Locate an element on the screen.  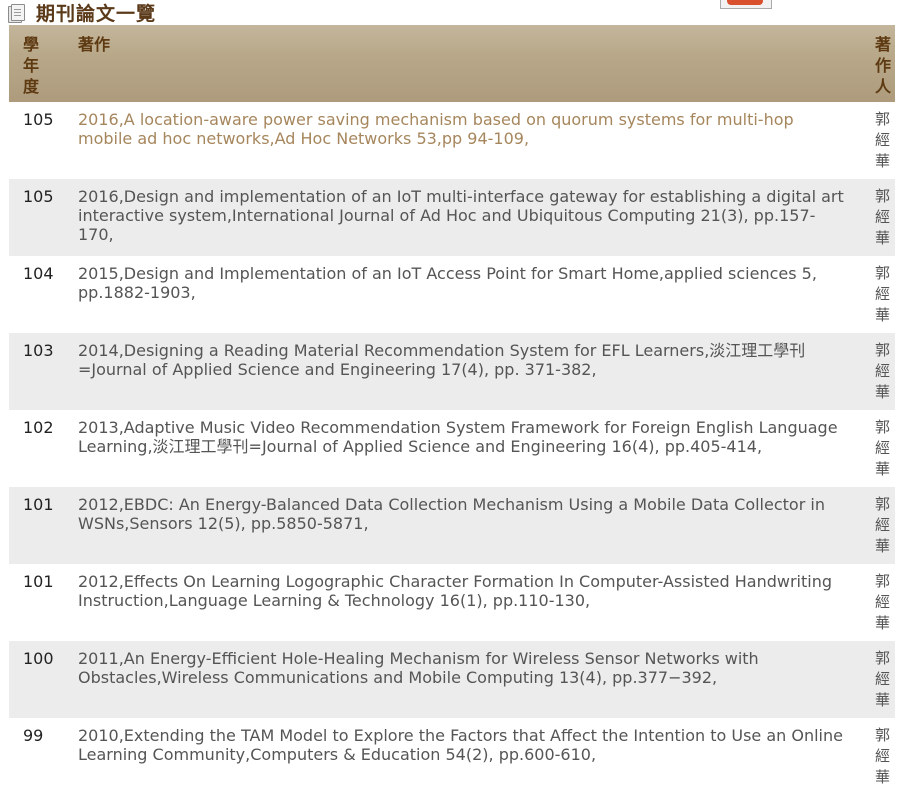
table-header: 學 年 度 著作 著 作 人 is located at coordinates (452, 63).